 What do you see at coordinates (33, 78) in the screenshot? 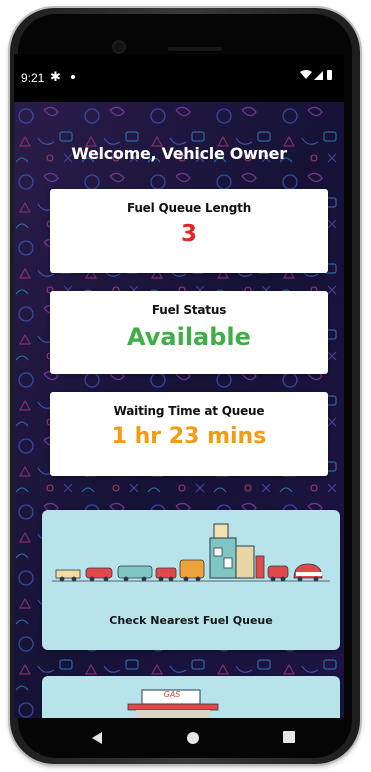
I see `status-time: 9:21` at bounding box center [33, 78].